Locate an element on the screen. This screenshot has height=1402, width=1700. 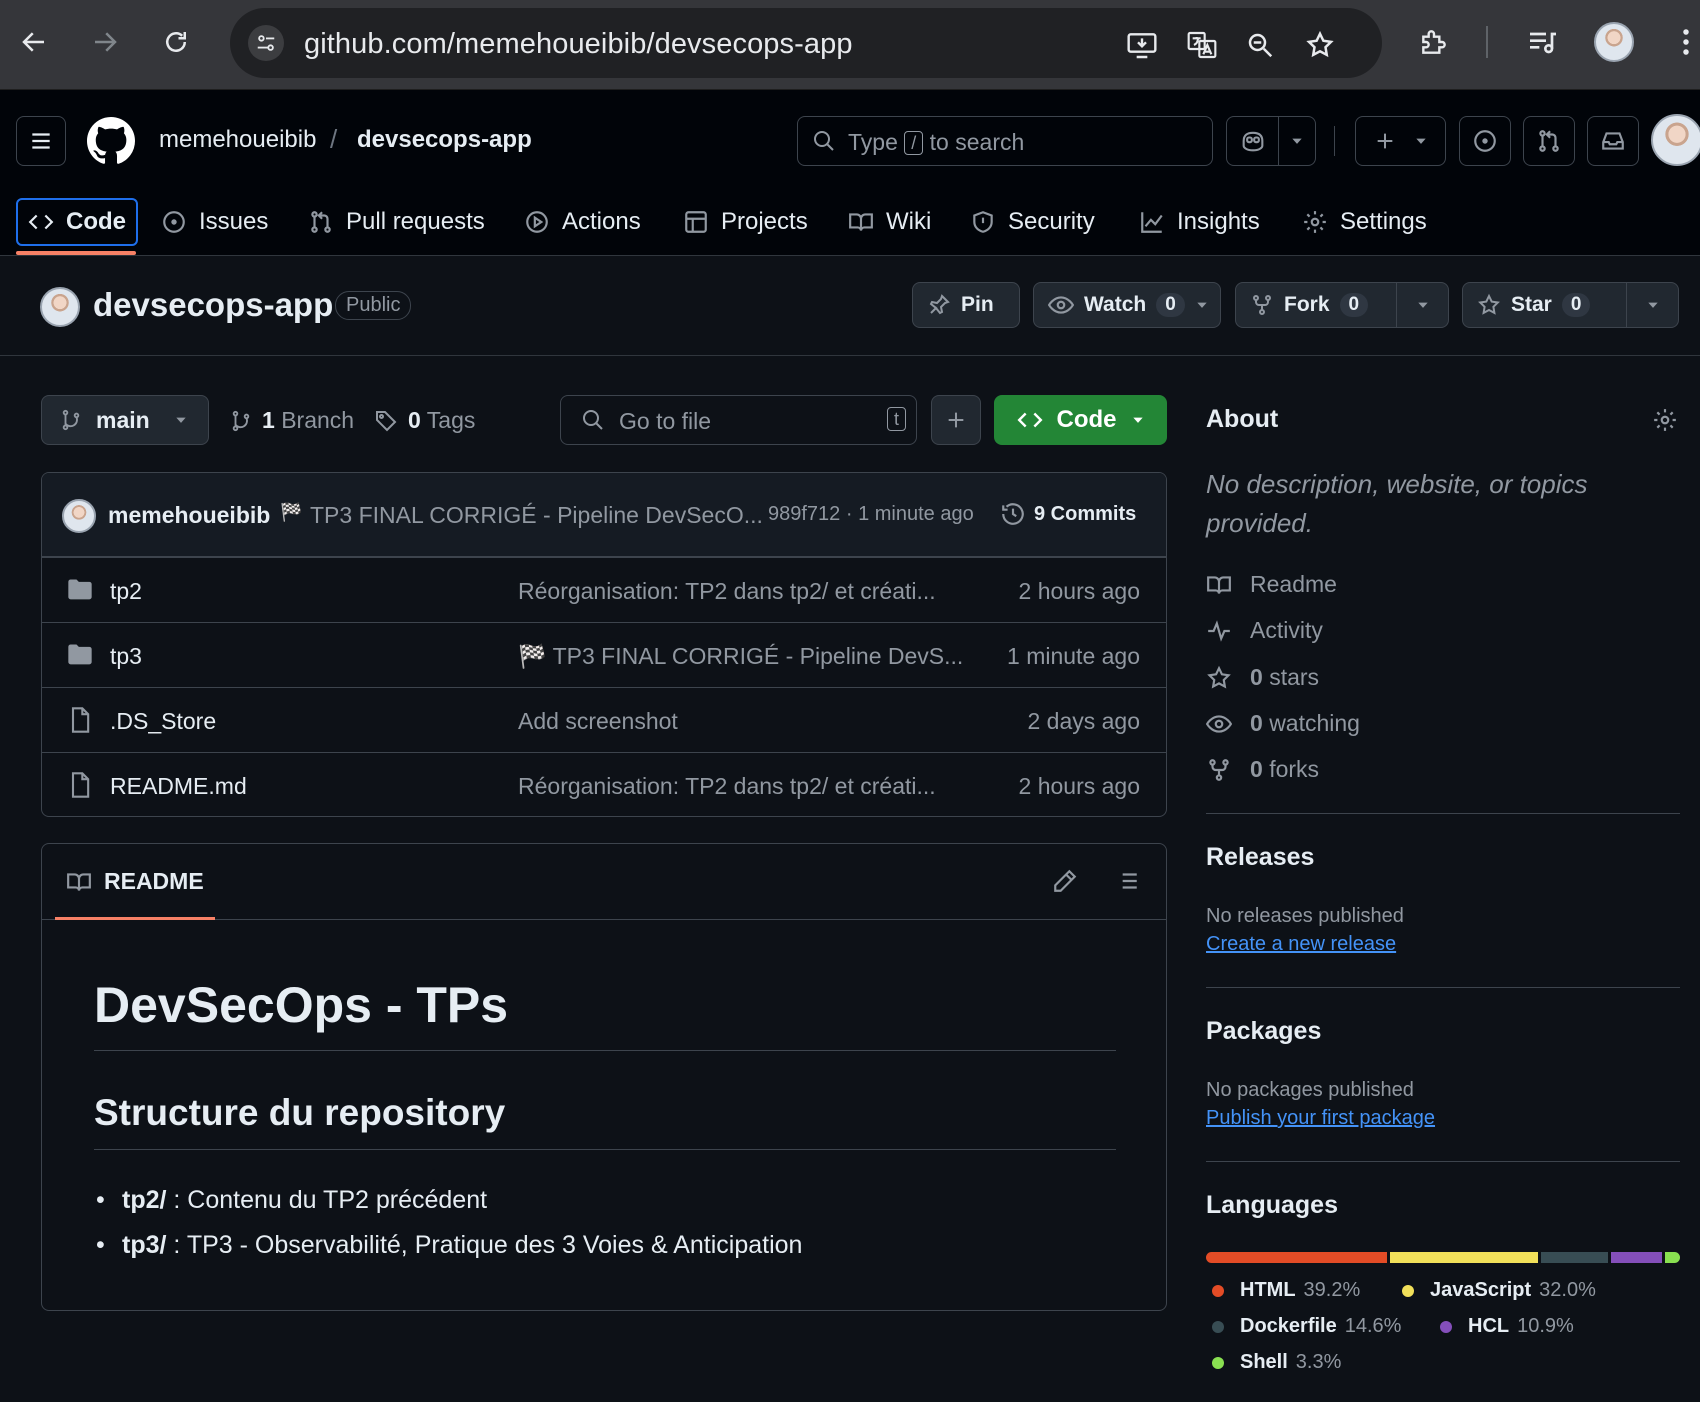
site-settings-icon is located at coordinates (266, 43).